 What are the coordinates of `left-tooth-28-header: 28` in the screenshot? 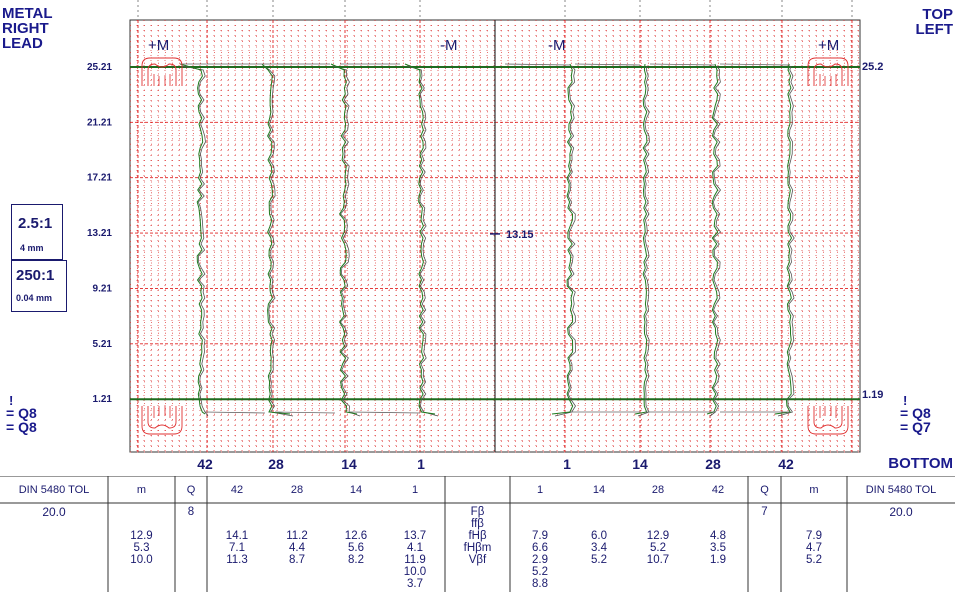 It's located at (297, 490).